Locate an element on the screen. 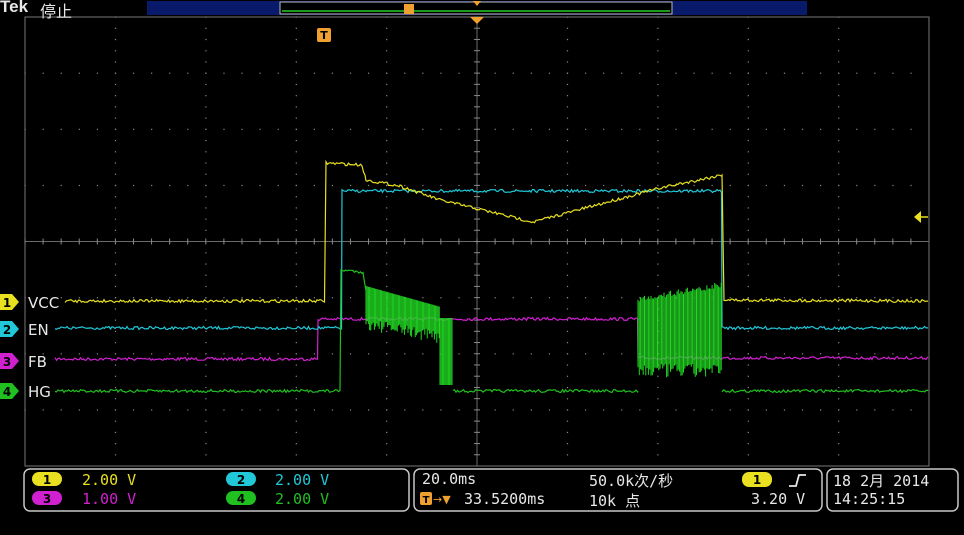 This screenshot has width=964, height=535. svg-text: 4 is located at coordinates (241, 499).